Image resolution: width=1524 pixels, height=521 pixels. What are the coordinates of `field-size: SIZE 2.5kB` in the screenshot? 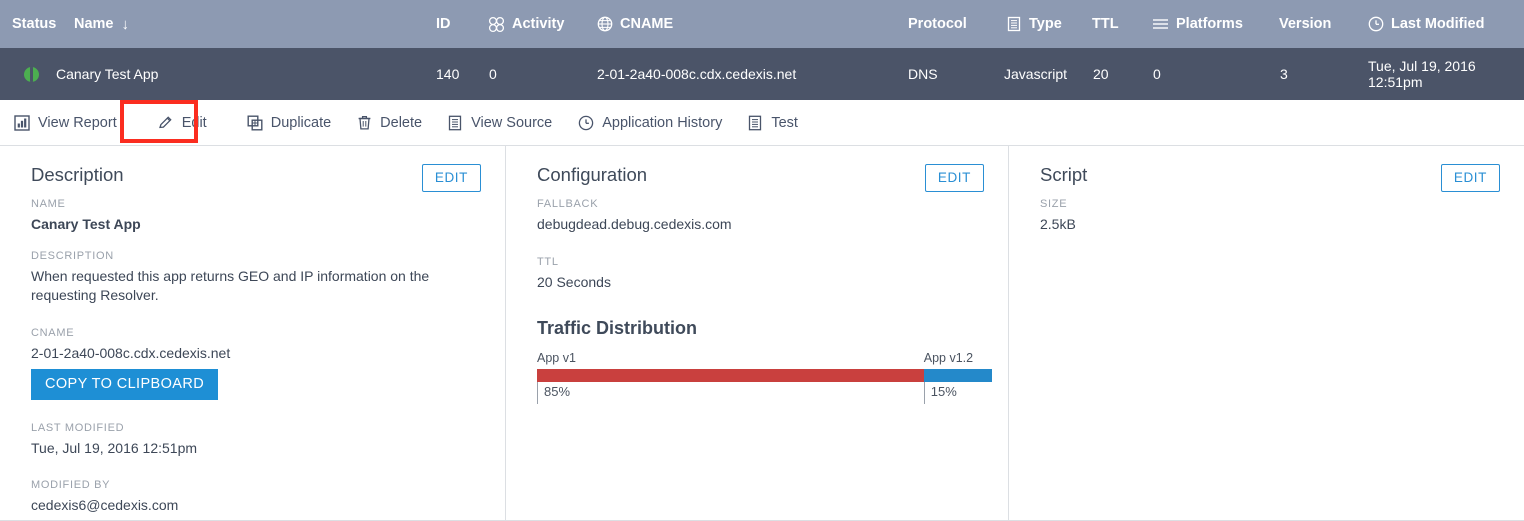 It's located at (1270, 216).